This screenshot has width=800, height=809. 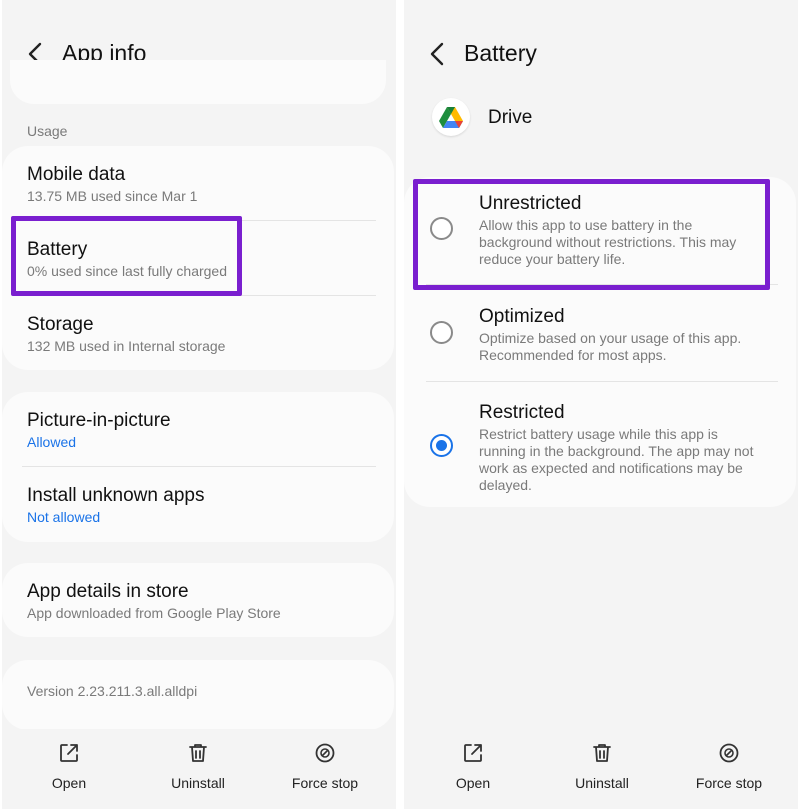 I want to click on restricted-radio, so click(x=441, y=445).